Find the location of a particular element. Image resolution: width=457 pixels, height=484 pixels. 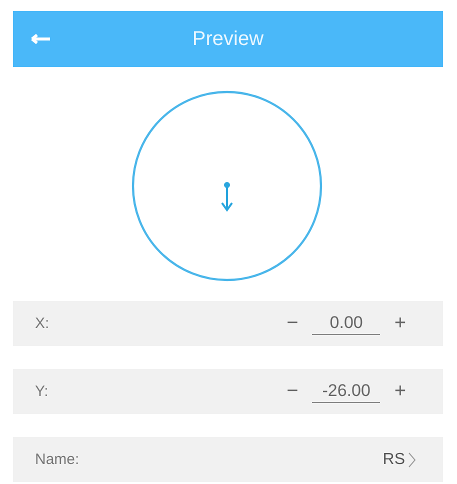

row-label: X: is located at coordinates (42, 323).